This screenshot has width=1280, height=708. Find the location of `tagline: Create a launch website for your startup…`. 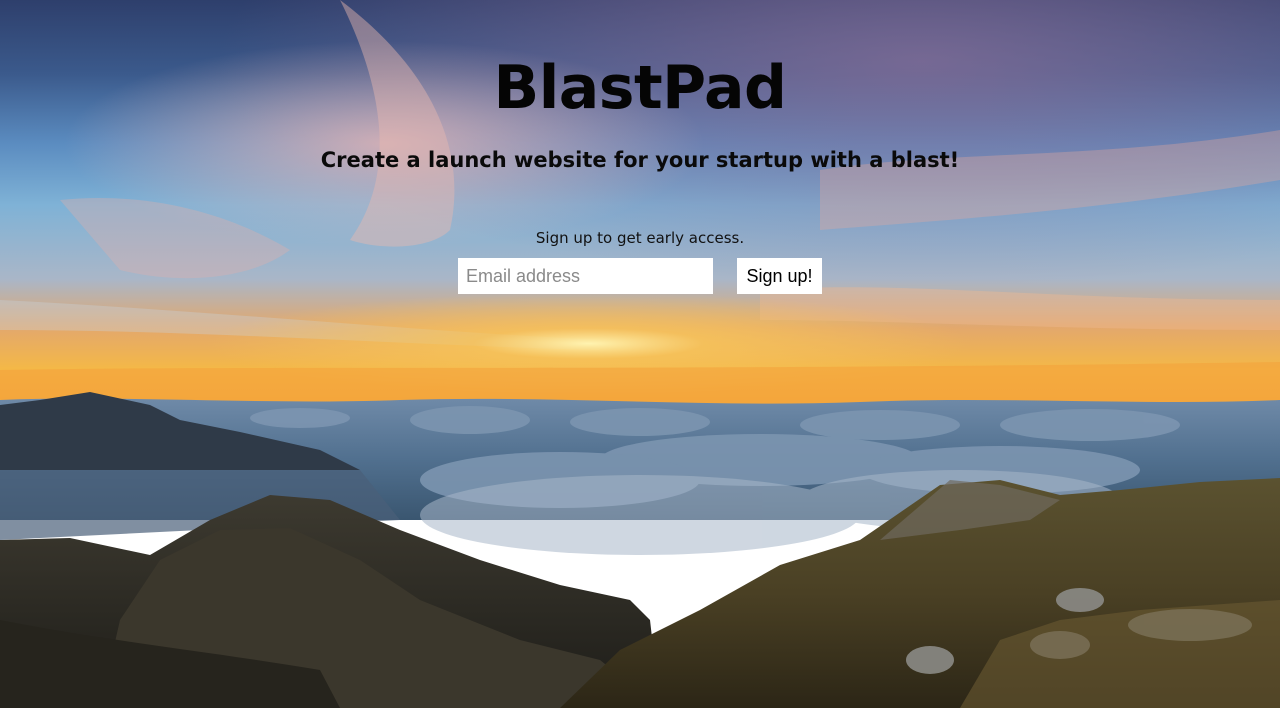

tagline: Create a launch website for your startup… is located at coordinates (640, 160).